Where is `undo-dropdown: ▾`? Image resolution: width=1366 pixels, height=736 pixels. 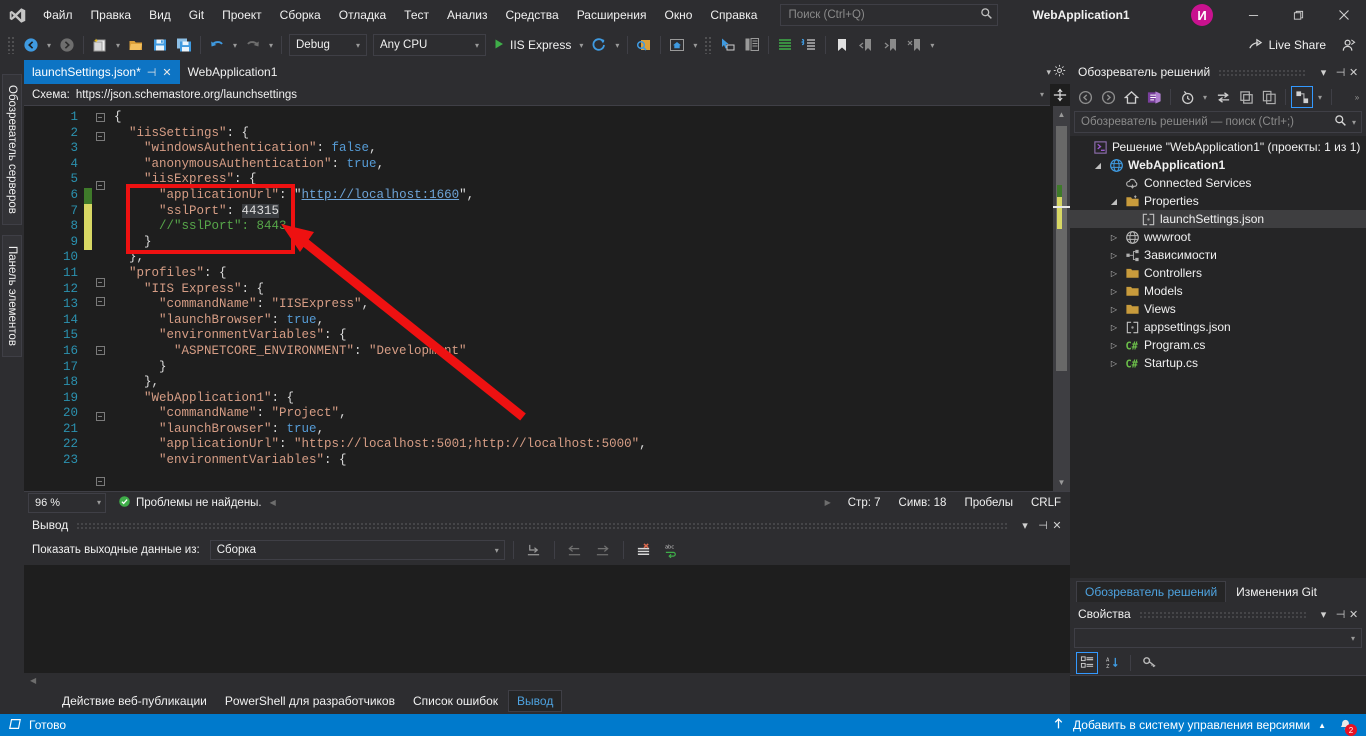
undo-dropdown: ▾ is located at coordinates (235, 45).